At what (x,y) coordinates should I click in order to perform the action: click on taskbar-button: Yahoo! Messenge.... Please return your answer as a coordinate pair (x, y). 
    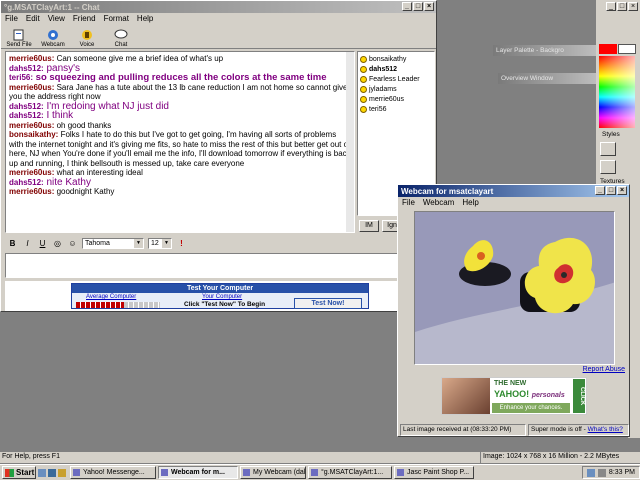
    Looking at the image, I should click on (113, 472).